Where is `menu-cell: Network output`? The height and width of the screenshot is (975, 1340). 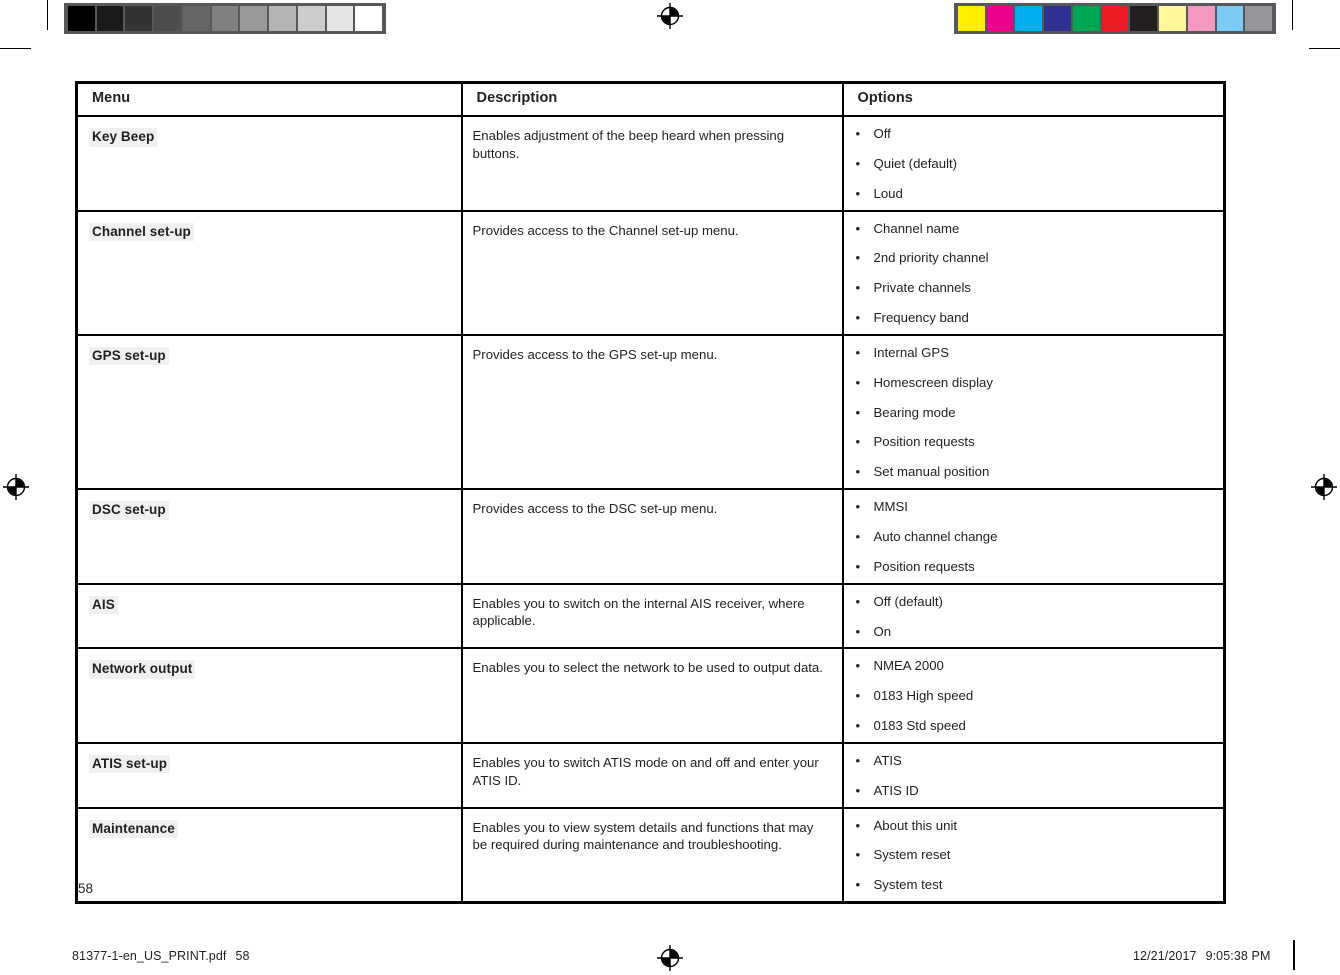
menu-cell: Network output is located at coordinates (269, 695).